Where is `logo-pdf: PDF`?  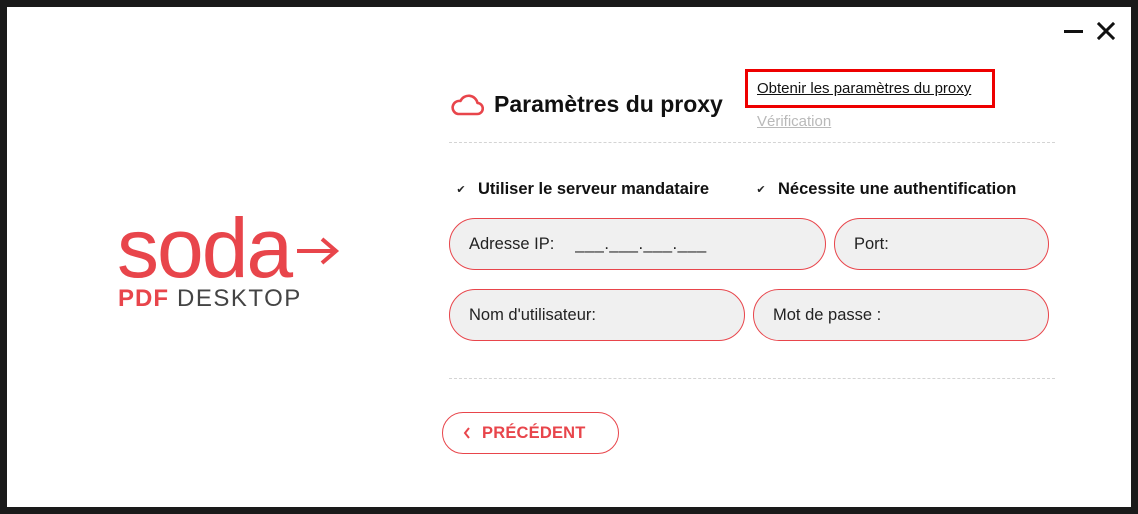 logo-pdf: PDF is located at coordinates (143, 298).